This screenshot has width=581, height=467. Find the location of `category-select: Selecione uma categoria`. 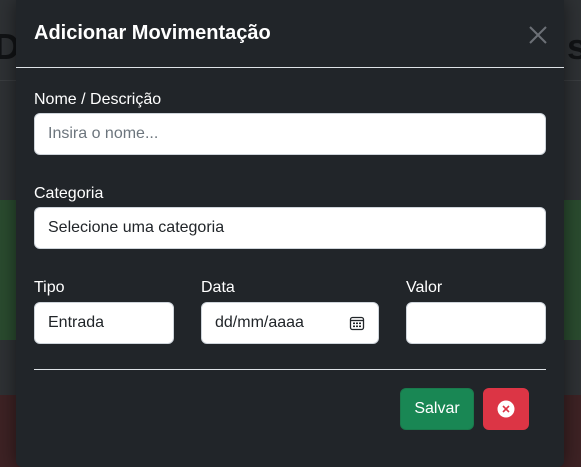

category-select: Selecione uma categoria is located at coordinates (290, 228).